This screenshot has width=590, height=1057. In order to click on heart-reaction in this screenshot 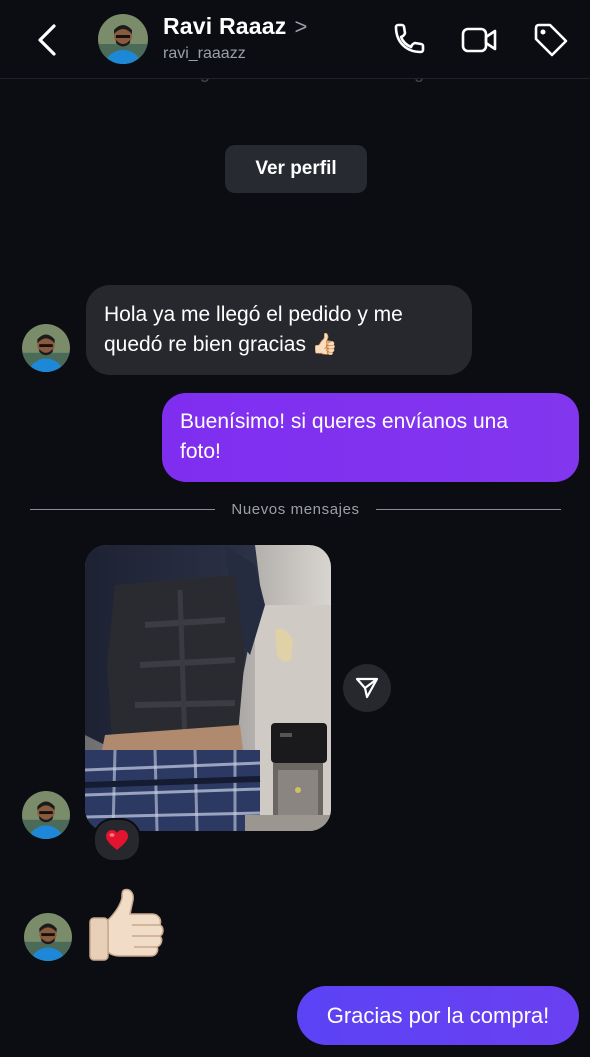, I will do `click(117, 840)`.